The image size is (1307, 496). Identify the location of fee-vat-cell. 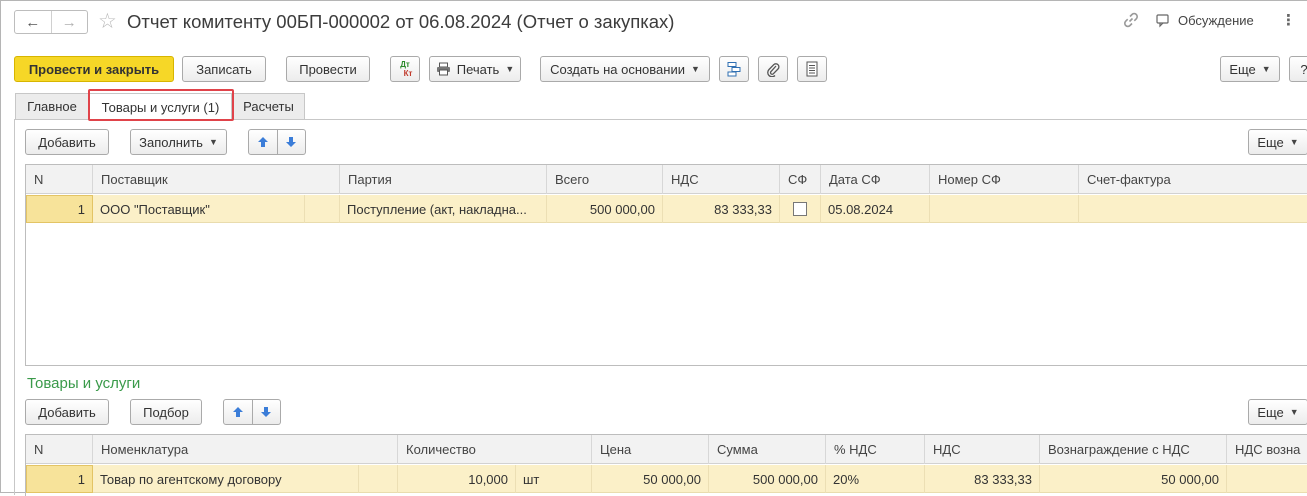
(1267, 479).